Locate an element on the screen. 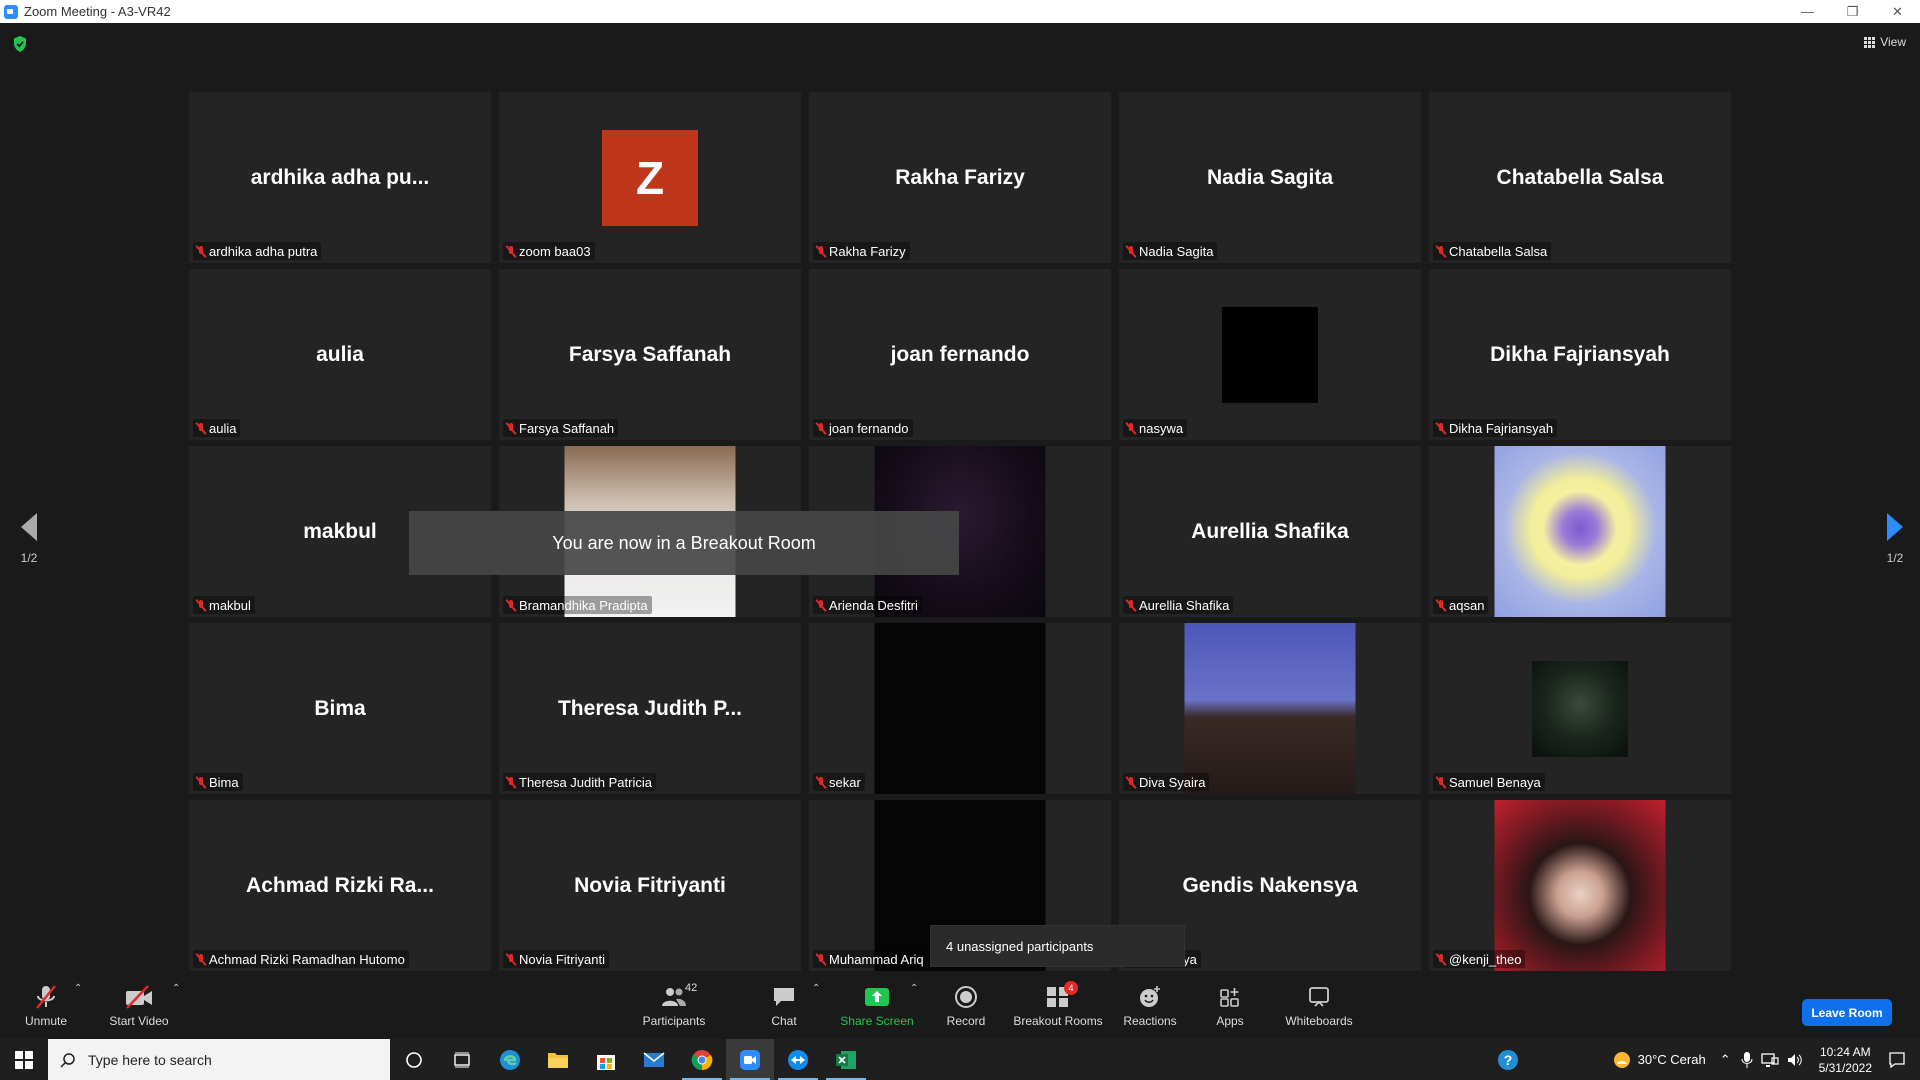 This screenshot has height=1080, width=1920. participant-name: Dikha Fajriansyah is located at coordinates (1501, 428).